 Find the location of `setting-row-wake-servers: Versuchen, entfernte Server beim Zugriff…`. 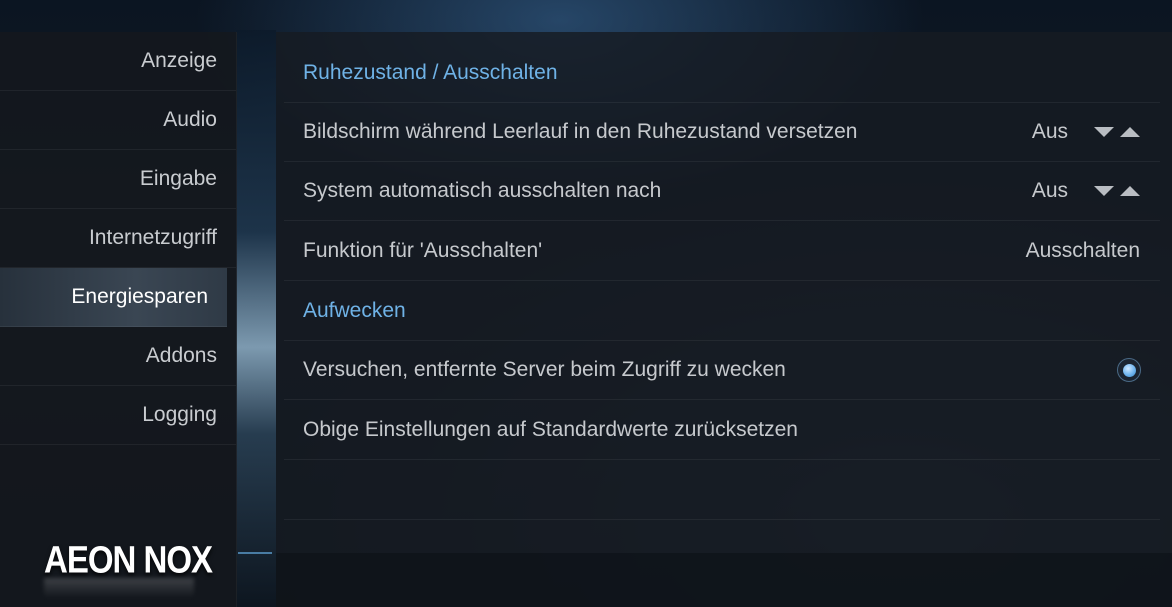

setting-row-wake-servers: Versuchen, entfernte Server beim Zugriff… is located at coordinates (722, 370).